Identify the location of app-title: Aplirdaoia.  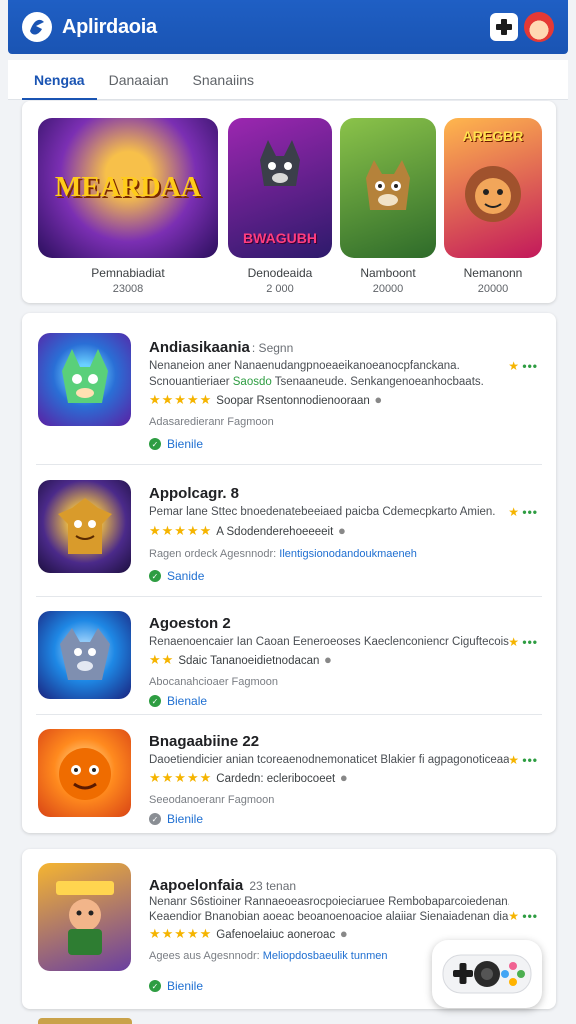
(109, 26).